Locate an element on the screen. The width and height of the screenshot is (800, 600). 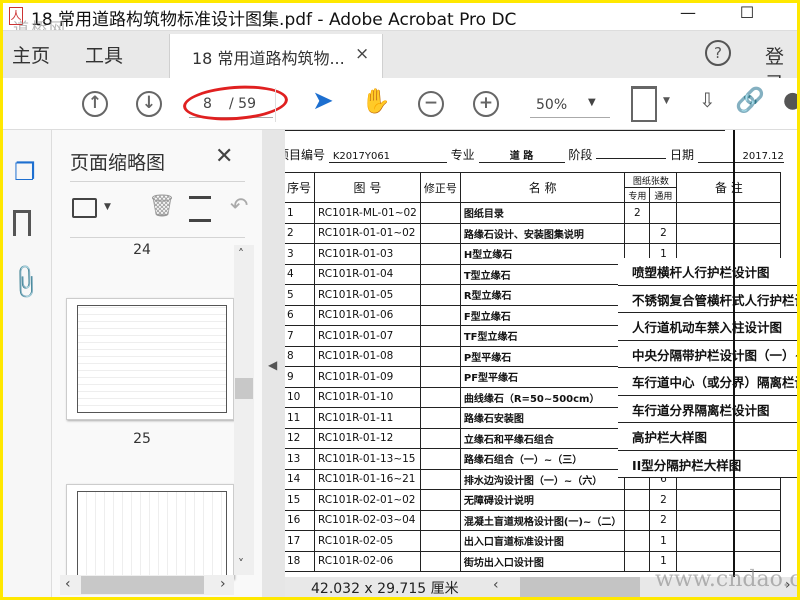
row-seq: 5 is located at coordinates (300, 295).